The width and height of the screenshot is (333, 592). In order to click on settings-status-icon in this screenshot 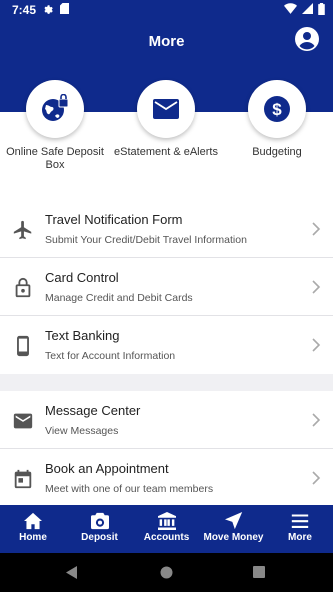, I will do `click(48, 9)`.